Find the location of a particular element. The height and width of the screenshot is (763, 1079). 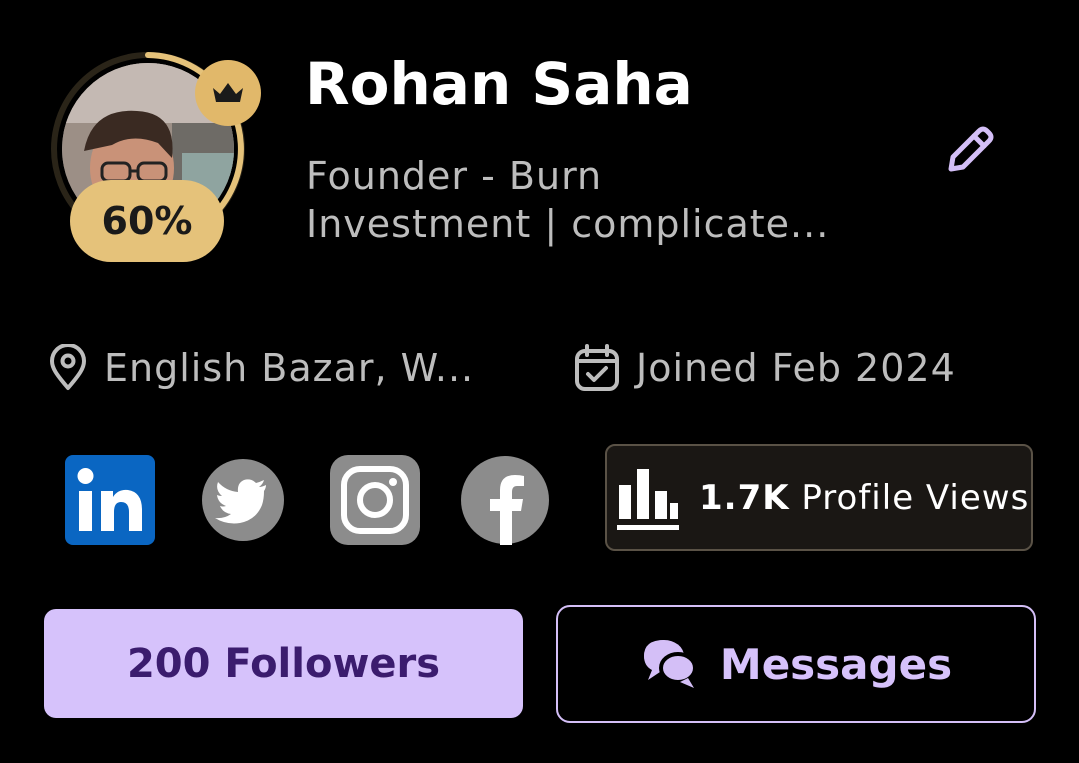

profile-completion-badge: 60% is located at coordinates (147, 221).